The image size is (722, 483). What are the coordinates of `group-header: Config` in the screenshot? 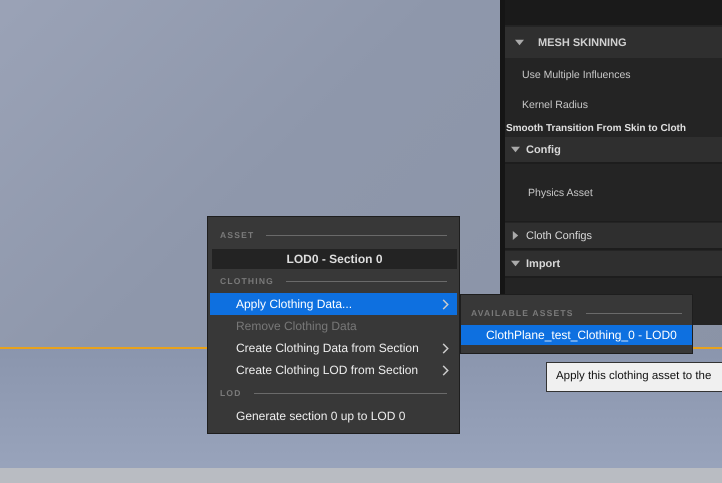 It's located at (613, 150).